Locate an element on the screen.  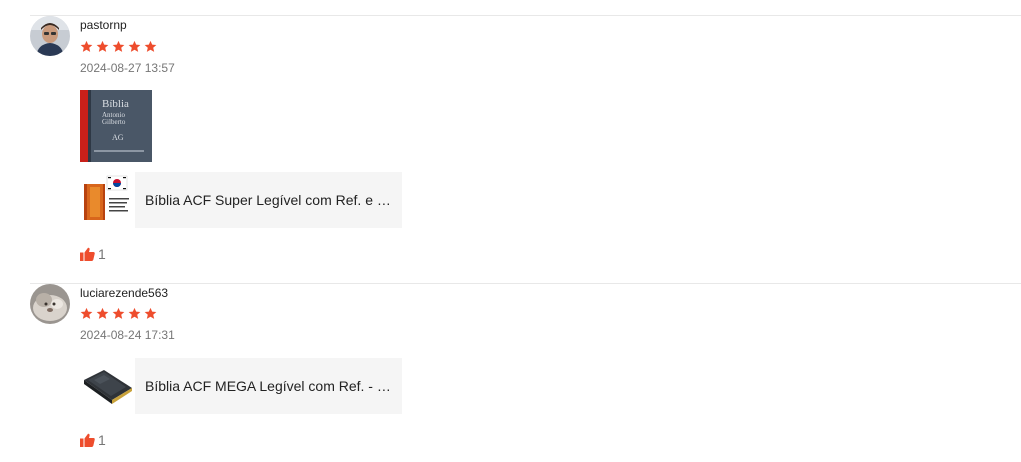
svg-text: AG is located at coordinates (118, 137).